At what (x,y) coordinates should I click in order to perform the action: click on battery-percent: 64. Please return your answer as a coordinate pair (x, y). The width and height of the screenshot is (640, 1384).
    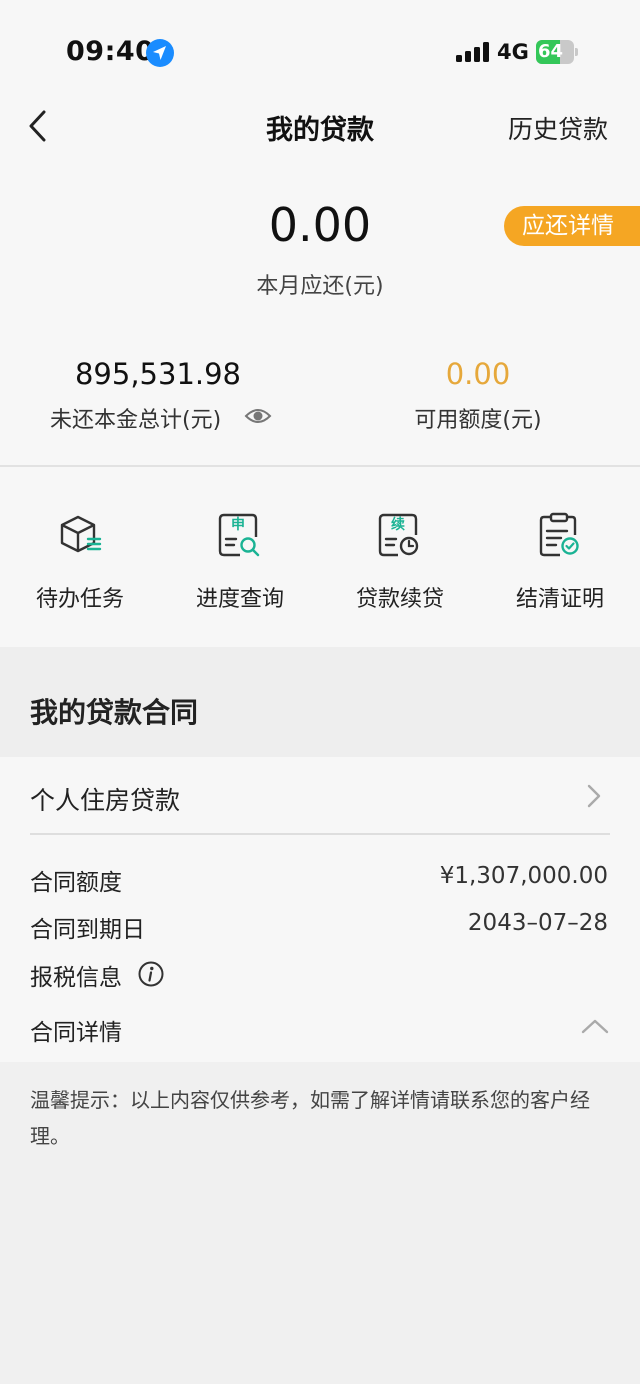
    Looking at the image, I should click on (551, 51).